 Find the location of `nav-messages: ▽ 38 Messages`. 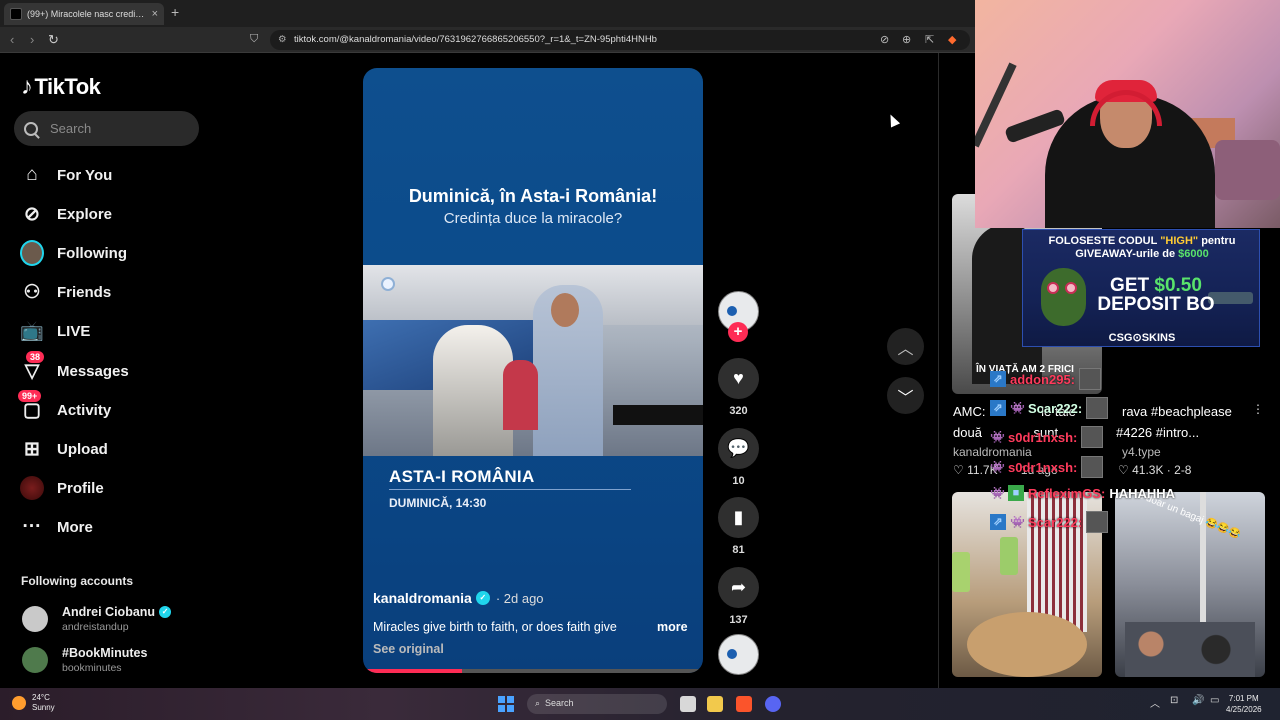

nav-messages: ▽ 38 Messages is located at coordinates (74, 367).